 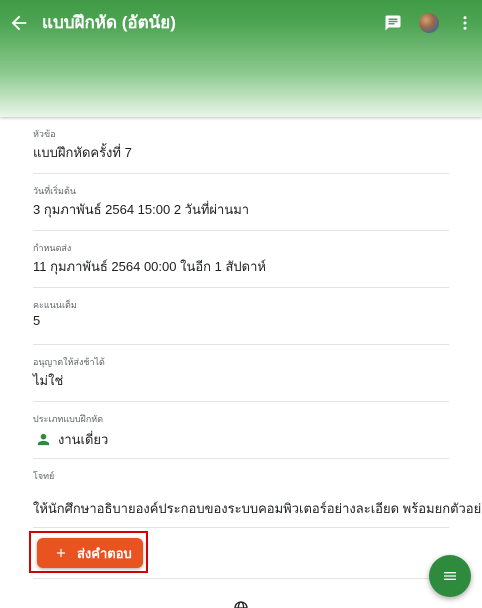 I want to click on submit-answer-button: ส่งคำตอบ, so click(x=90, y=553).